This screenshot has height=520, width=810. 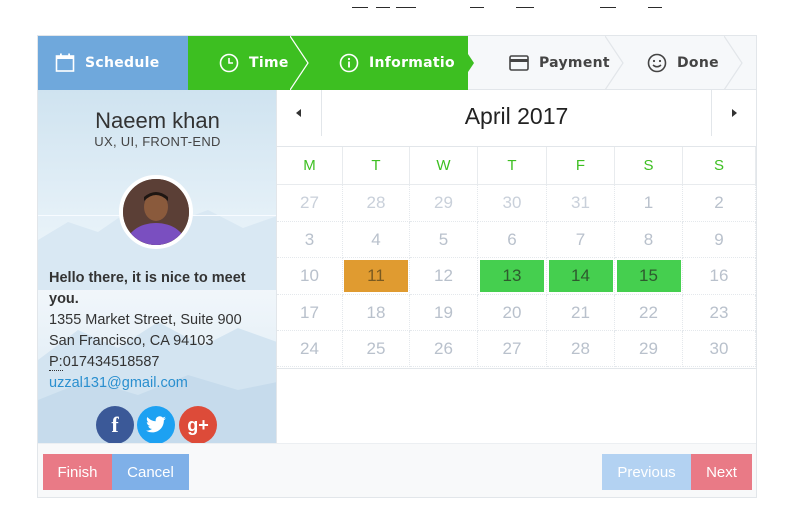 What do you see at coordinates (157, 141) in the screenshot?
I see `profile-role: UX, UI, FRONT-END` at bounding box center [157, 141].